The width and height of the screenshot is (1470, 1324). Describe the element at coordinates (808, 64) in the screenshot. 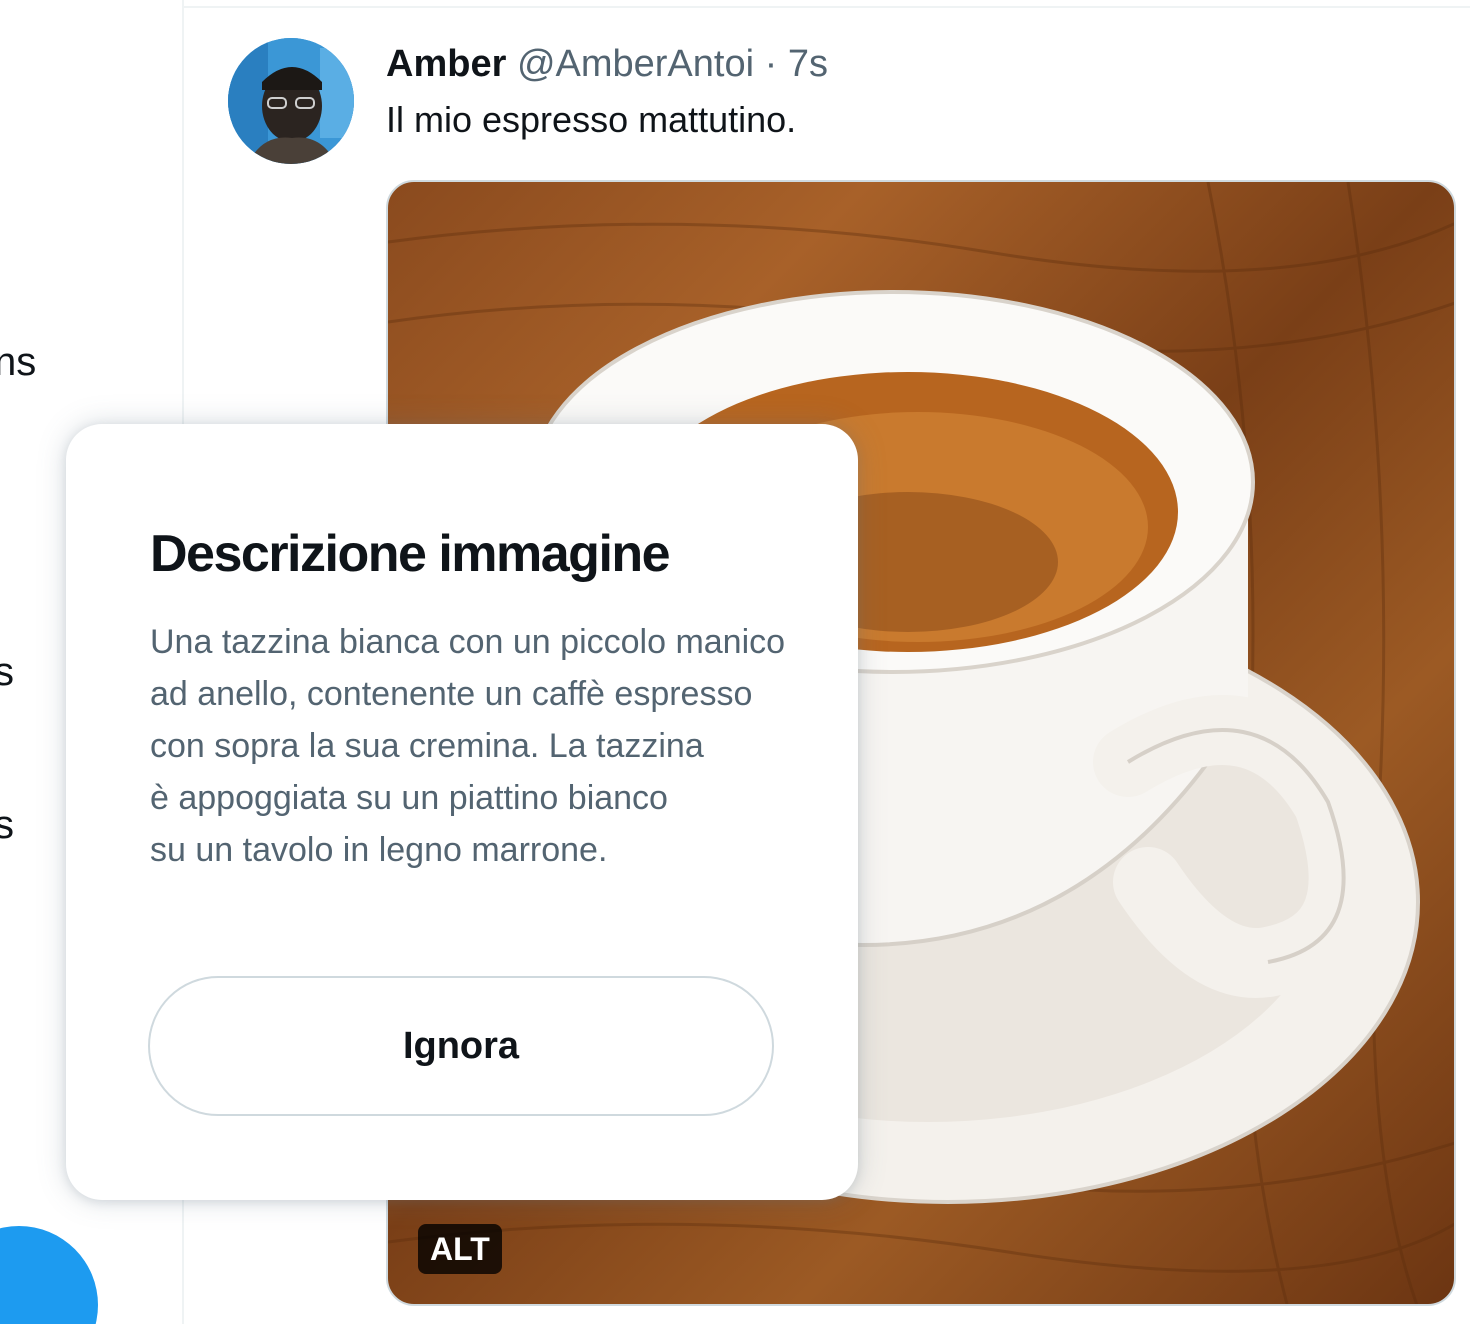

I see `tweet-timestamp: 7s` at that location.